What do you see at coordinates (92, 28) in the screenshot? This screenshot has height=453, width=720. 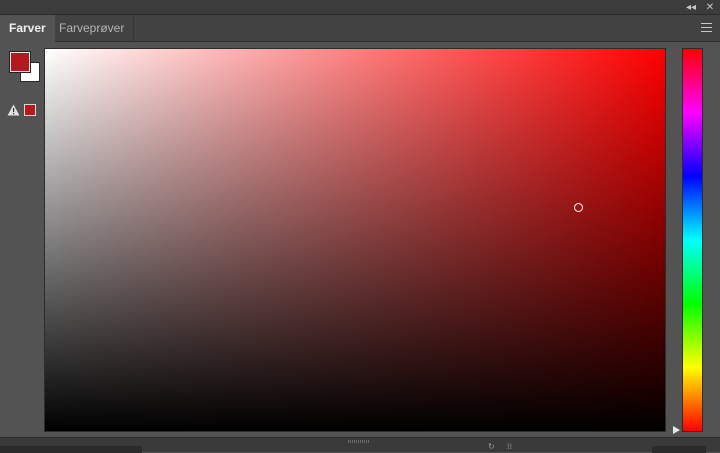 I see `tab-farveprover: Farveprøver` at bounding box center [92, 28].